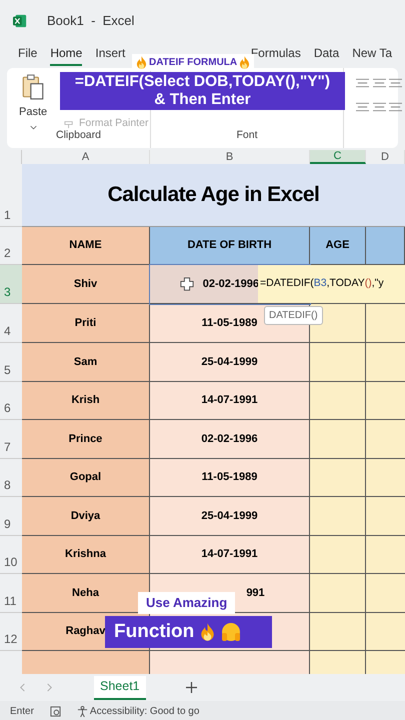 This screenshot has height=720, width=405. I want to click on column-header: C, so click(338, 157).